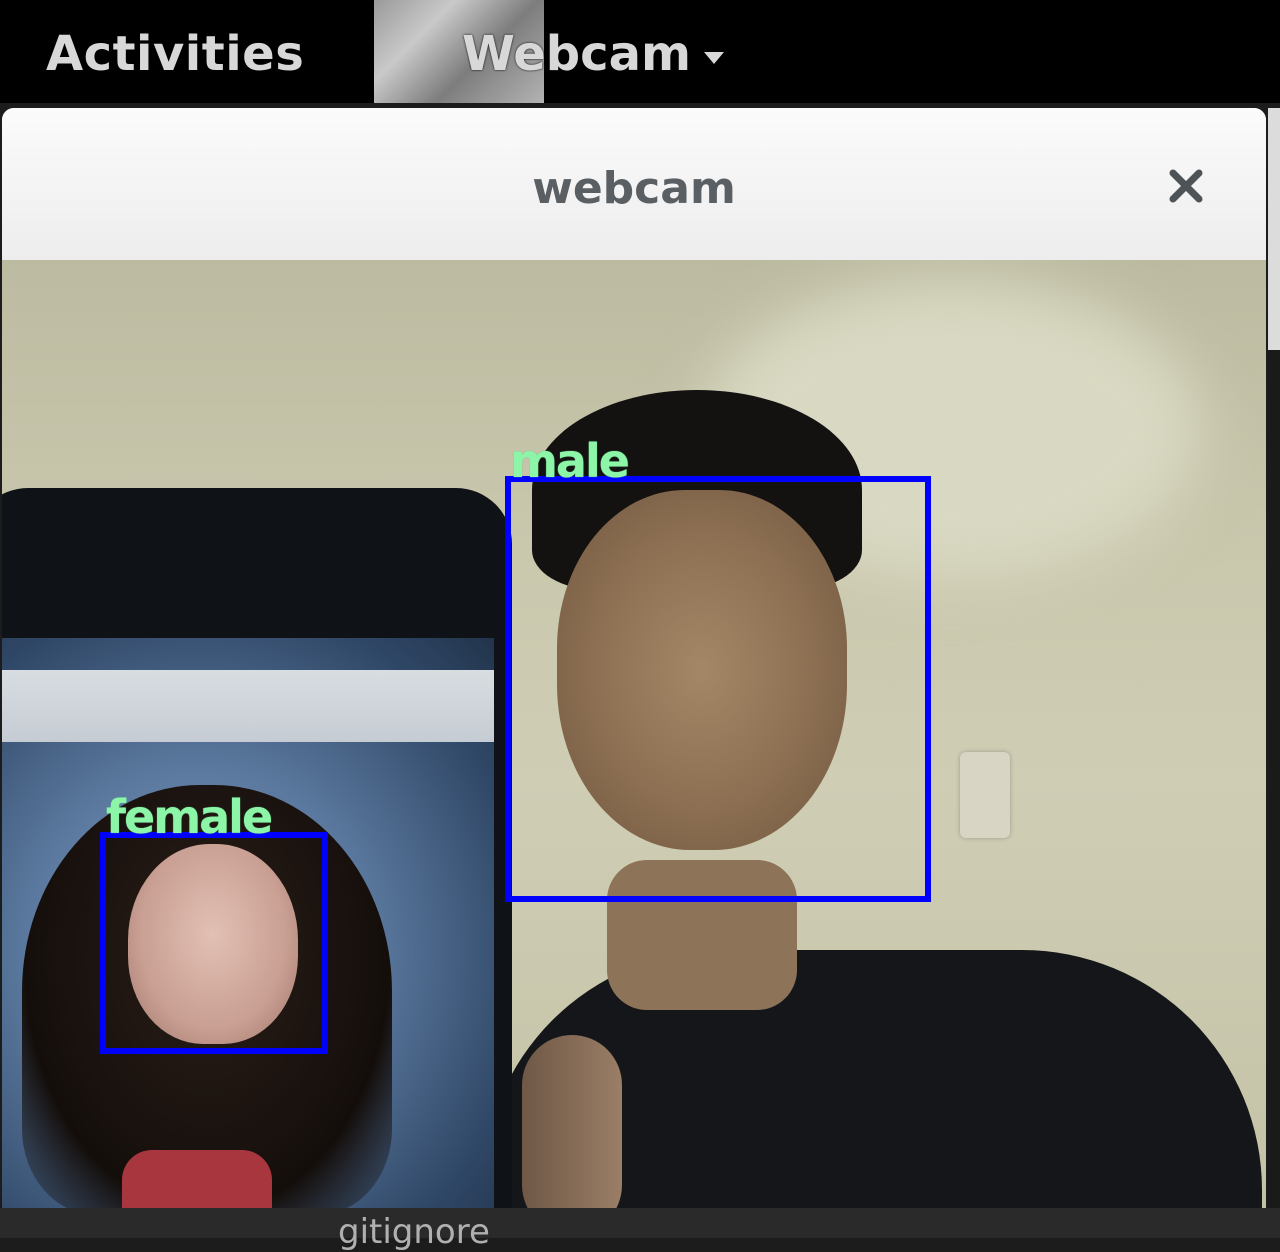 The image size is (1280, 1252). What do you see at coordinates (570, 461) in the screenshot?
I see `detection-label-male: male` at bounding box center [570, 461].